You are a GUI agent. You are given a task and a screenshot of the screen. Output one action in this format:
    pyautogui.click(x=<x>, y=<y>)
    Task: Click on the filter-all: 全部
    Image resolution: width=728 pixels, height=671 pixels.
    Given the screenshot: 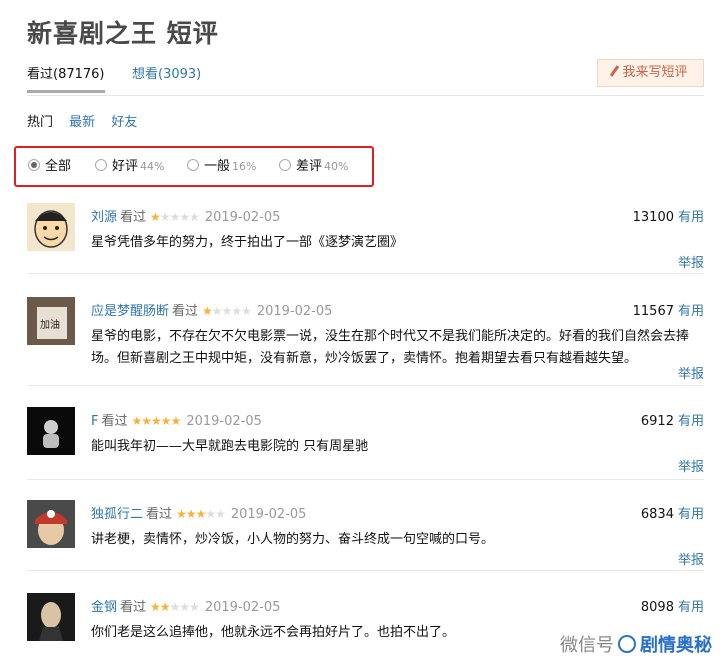 What is the action you would take?
    pyautogui.click(x=49, y=164)
    